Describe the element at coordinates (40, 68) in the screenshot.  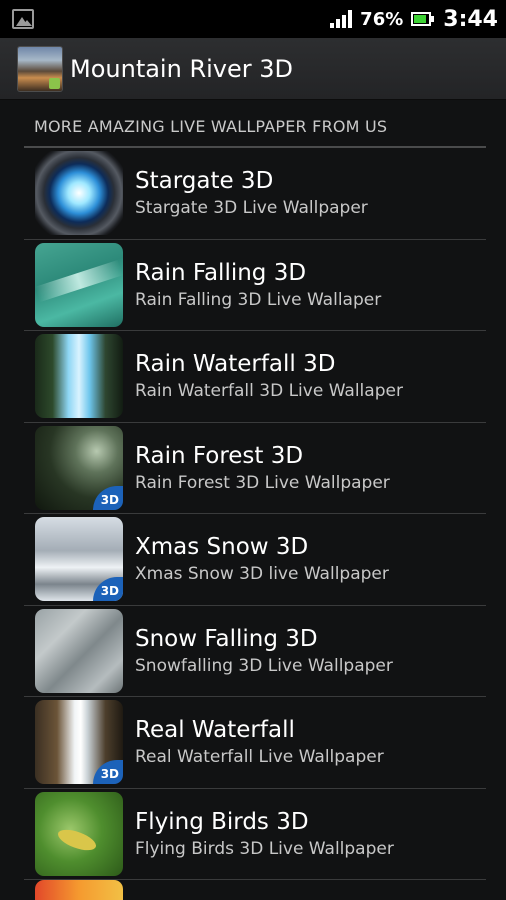
I see `app-icon` at that location.